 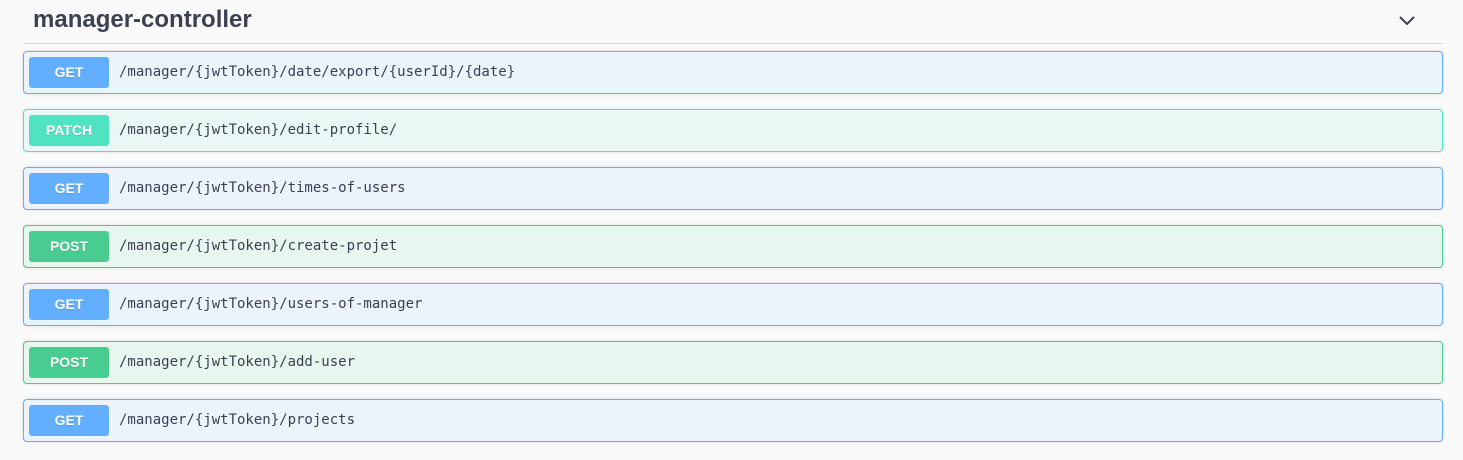 I want to click on operation-post-add-user: POST /manager/{jwtToken}/add-user, so click(x=733, y=362).